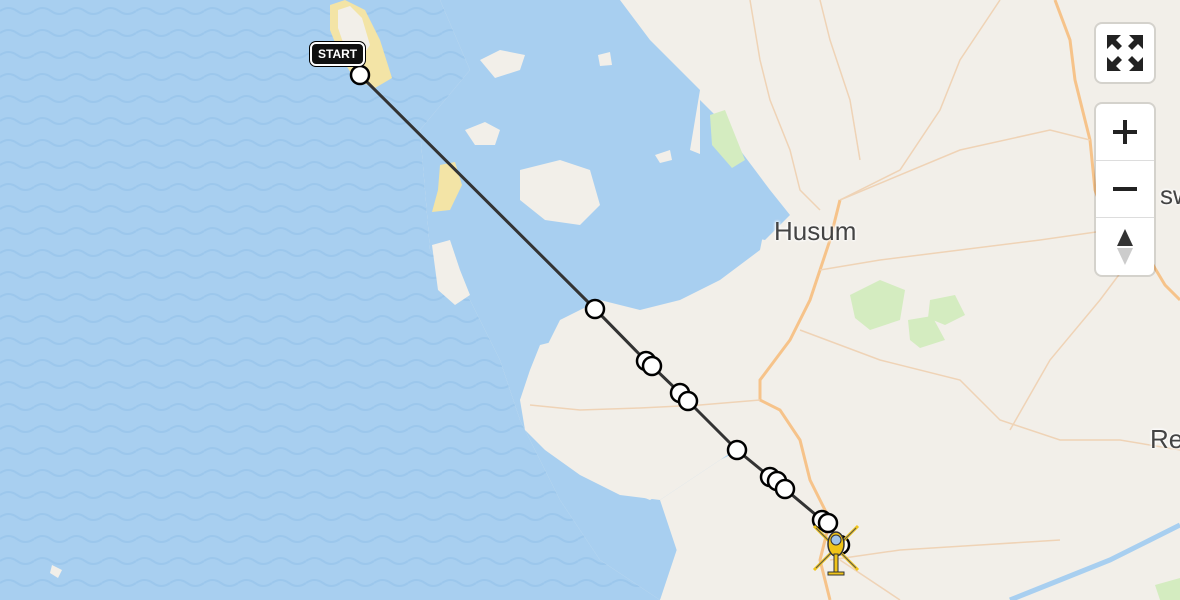  I want to click on zoom-control, so click(1125, 189).